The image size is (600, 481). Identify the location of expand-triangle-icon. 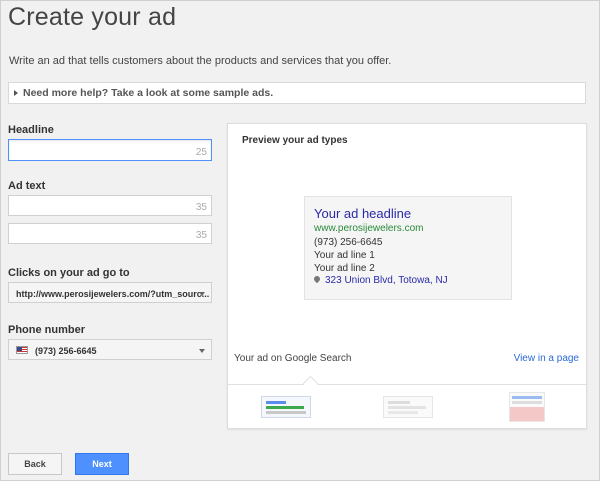
(16, 93).